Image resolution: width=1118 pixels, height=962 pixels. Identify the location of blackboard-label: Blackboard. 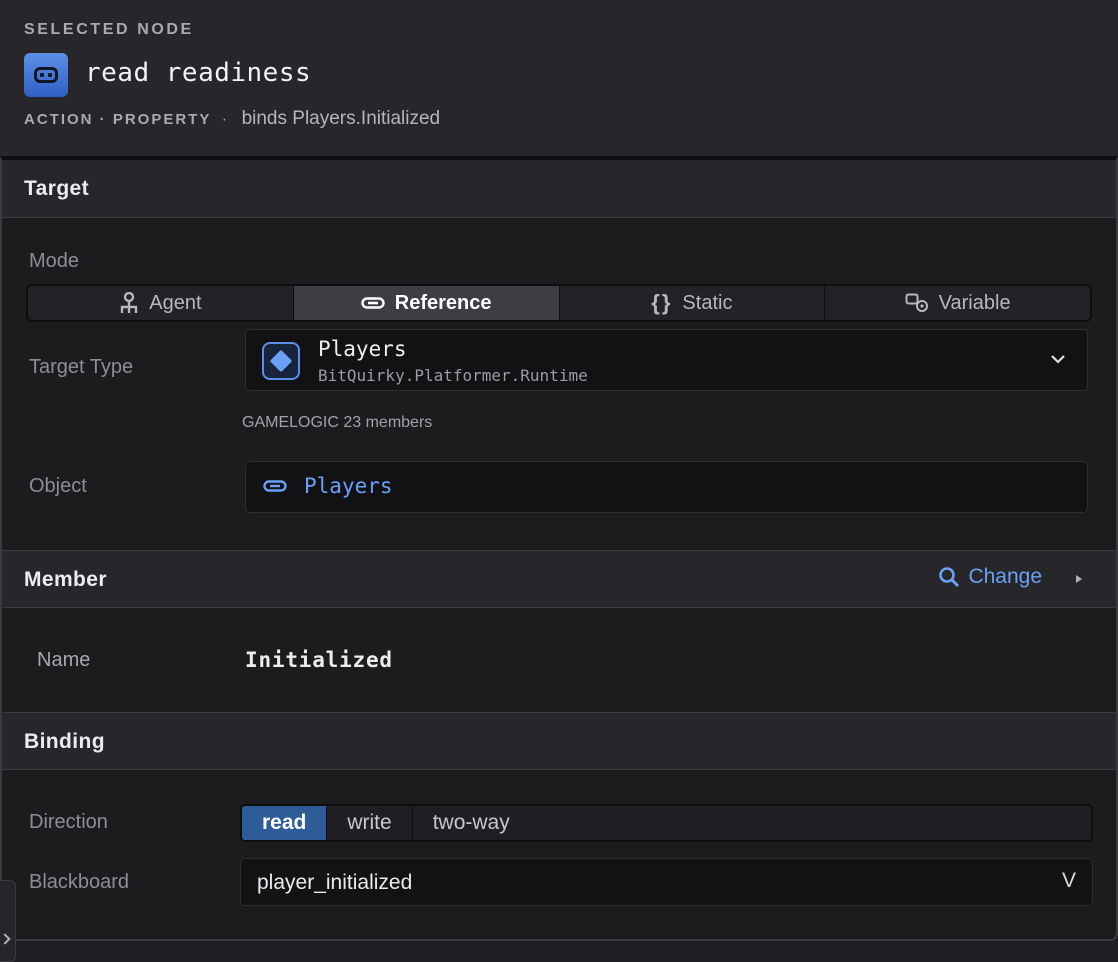
(79, 882).